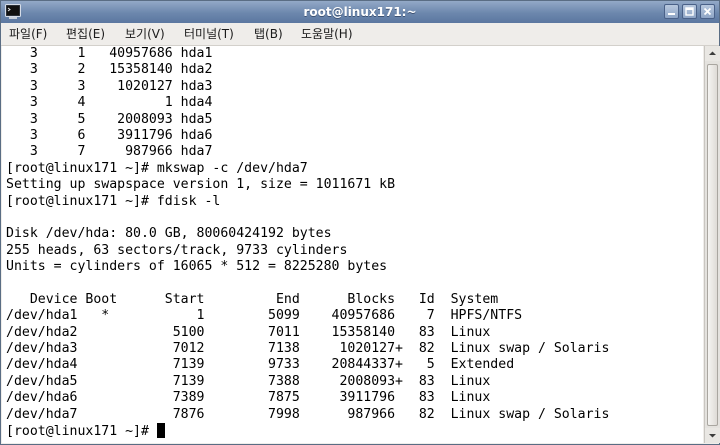 Image resolution: width=720 pixels, height=445 pixels. What do you see at coordinates (354, 430) in the screenshot?
I see `terminal-prompt-line: [root@linux171 ~]#` at bounding box center [354, 430].